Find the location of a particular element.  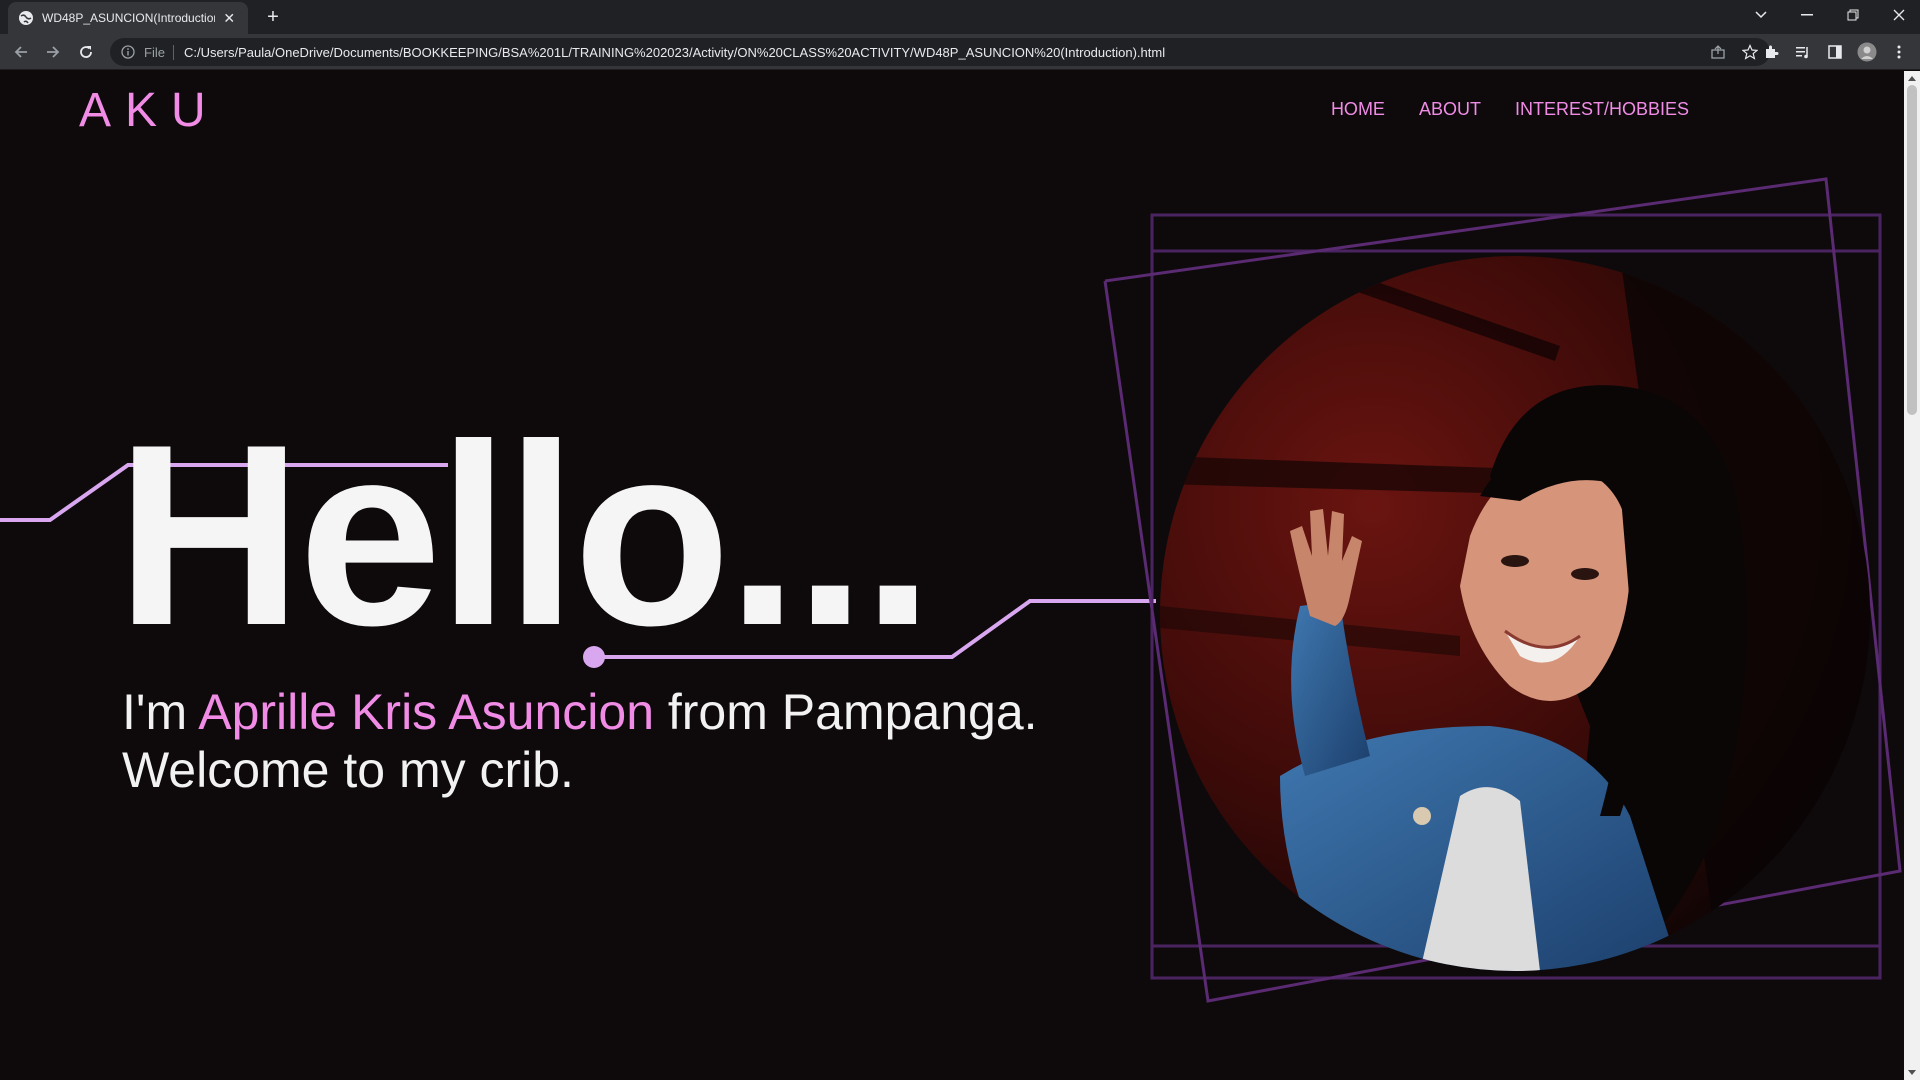

welcome-text: Welcome to my crib. is located at coordinates (348, 770).